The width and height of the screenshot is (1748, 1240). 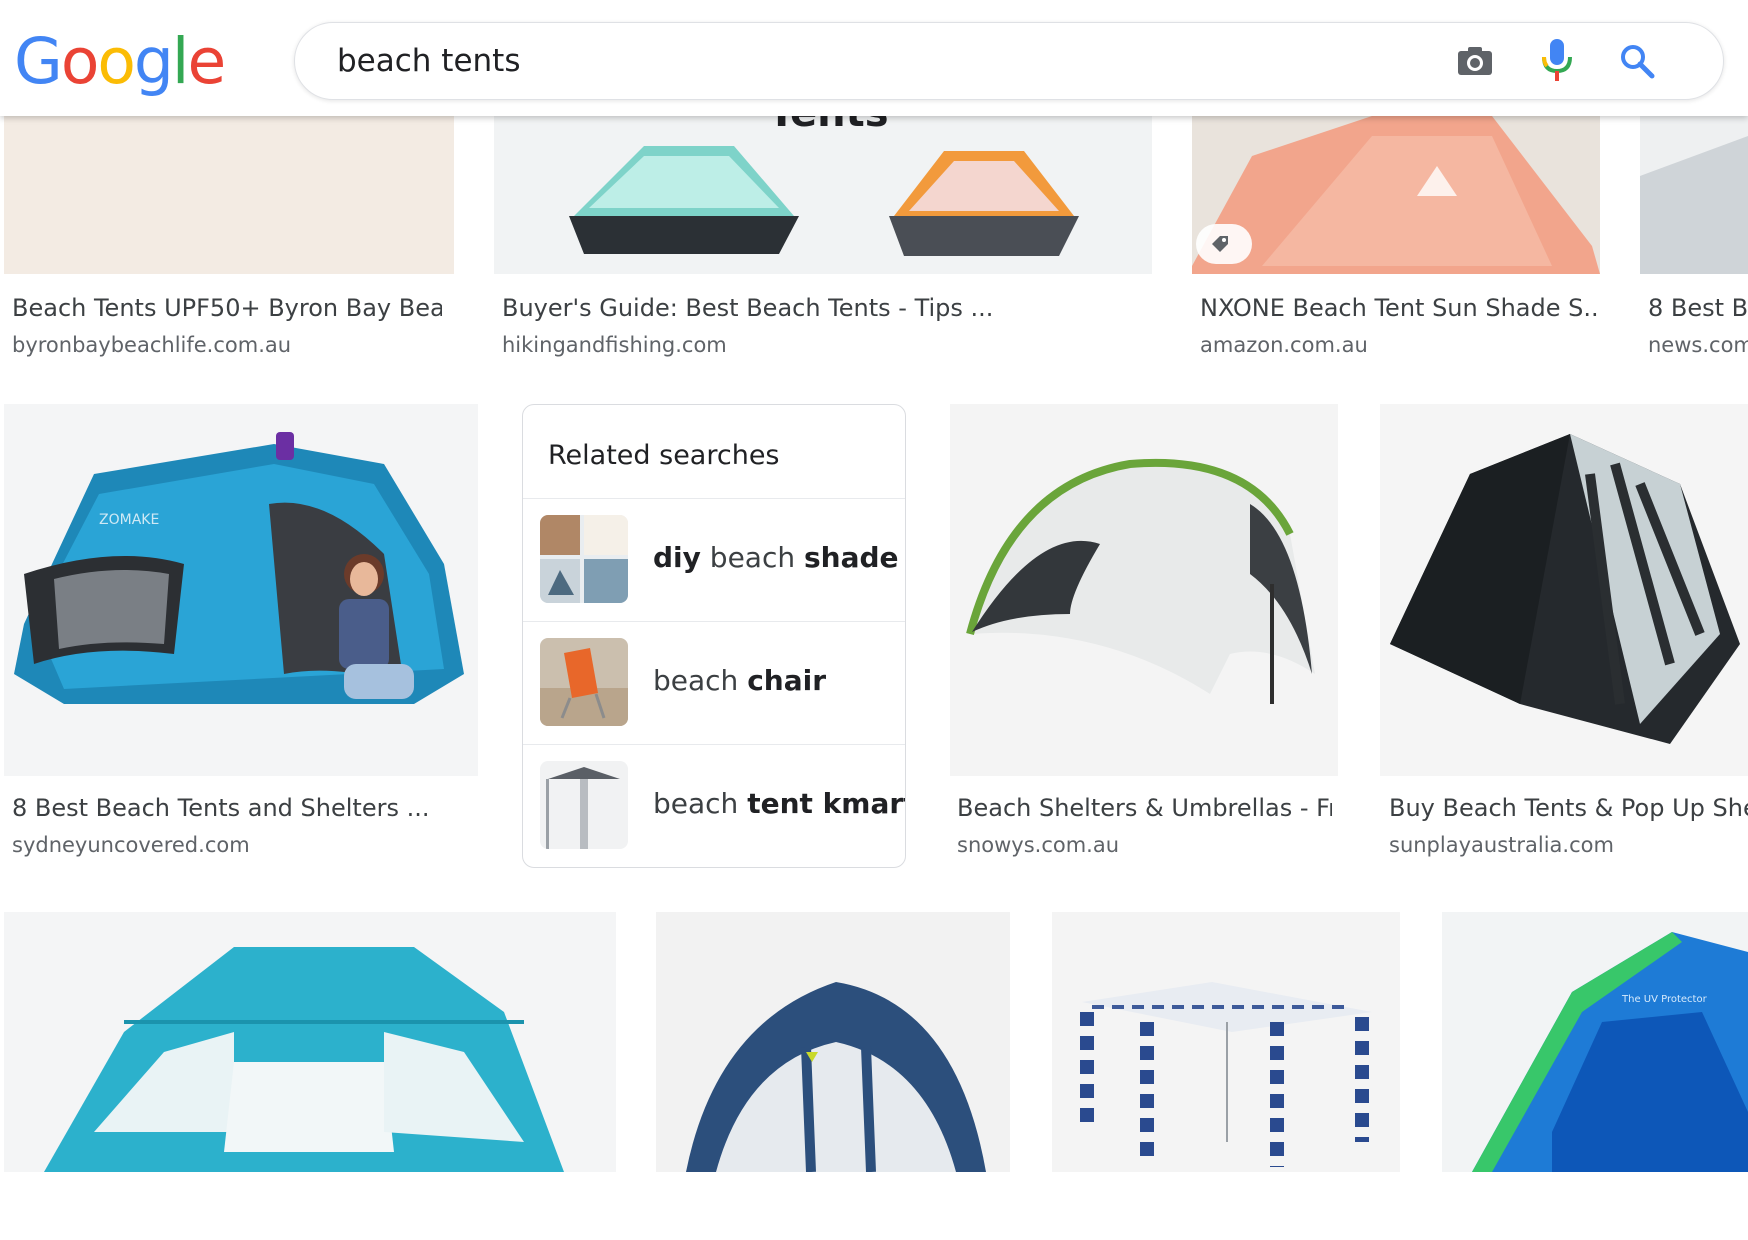 What do you see at coordinates (38, 61) in the screenshot?
I see `logo-letter: G` at bounding box center [38, 61].